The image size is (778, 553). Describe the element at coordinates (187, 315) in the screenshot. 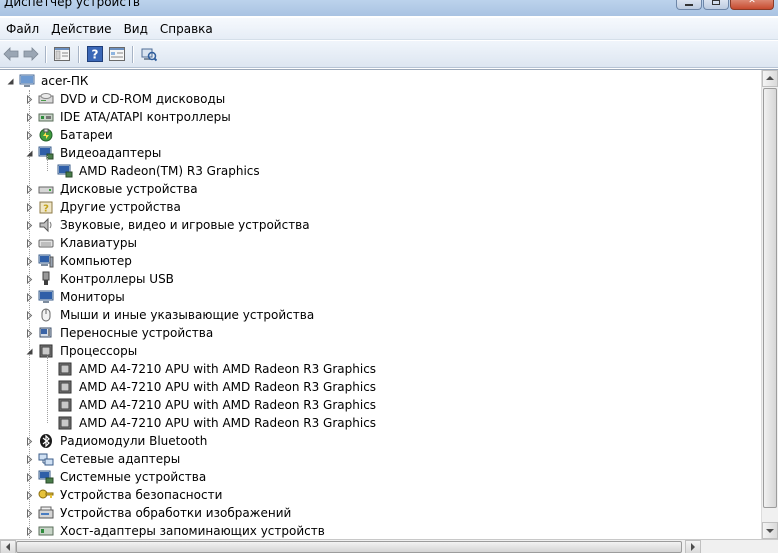

I see `tree-node-label: Мыши и иные указывающие устройства` at that location.